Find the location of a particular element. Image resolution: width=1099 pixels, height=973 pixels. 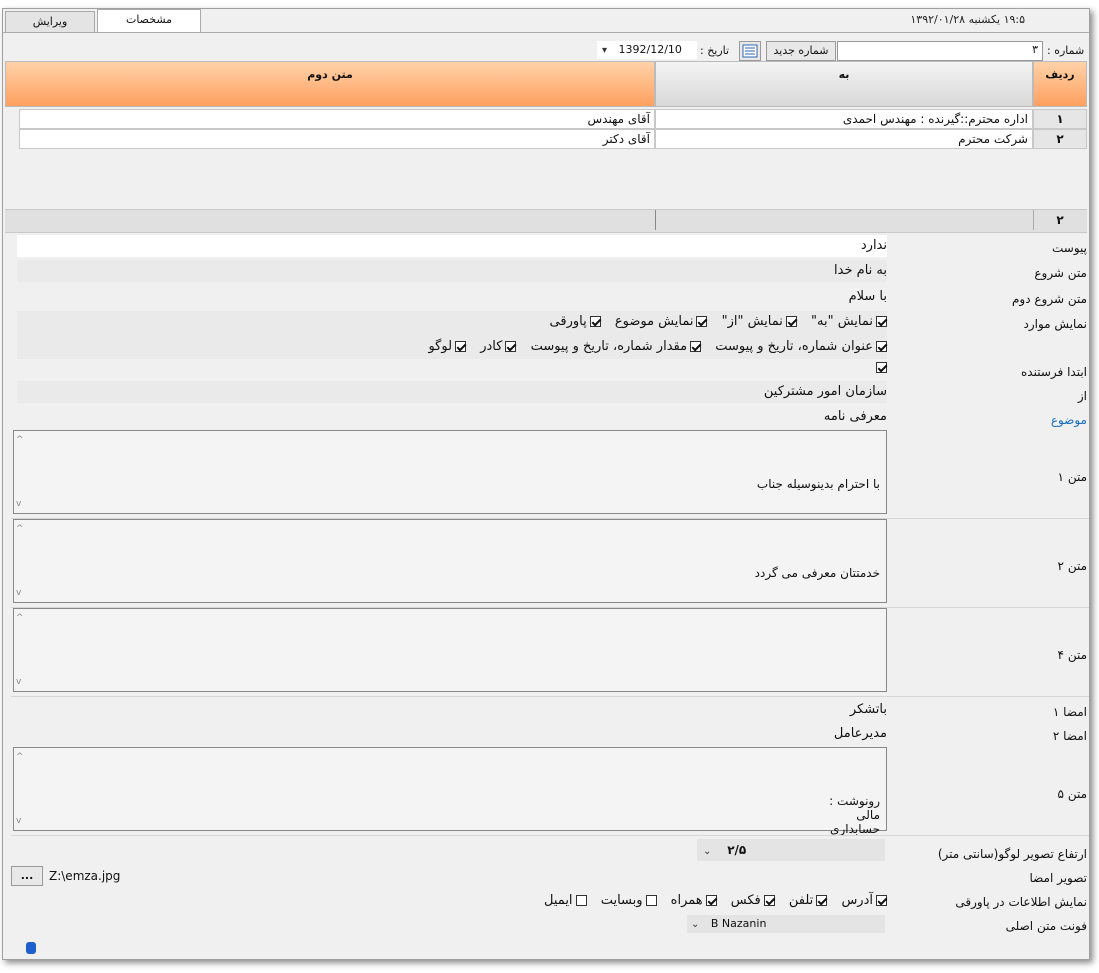

second-start-text-field: با سلام is located at coordinates (452, 297).